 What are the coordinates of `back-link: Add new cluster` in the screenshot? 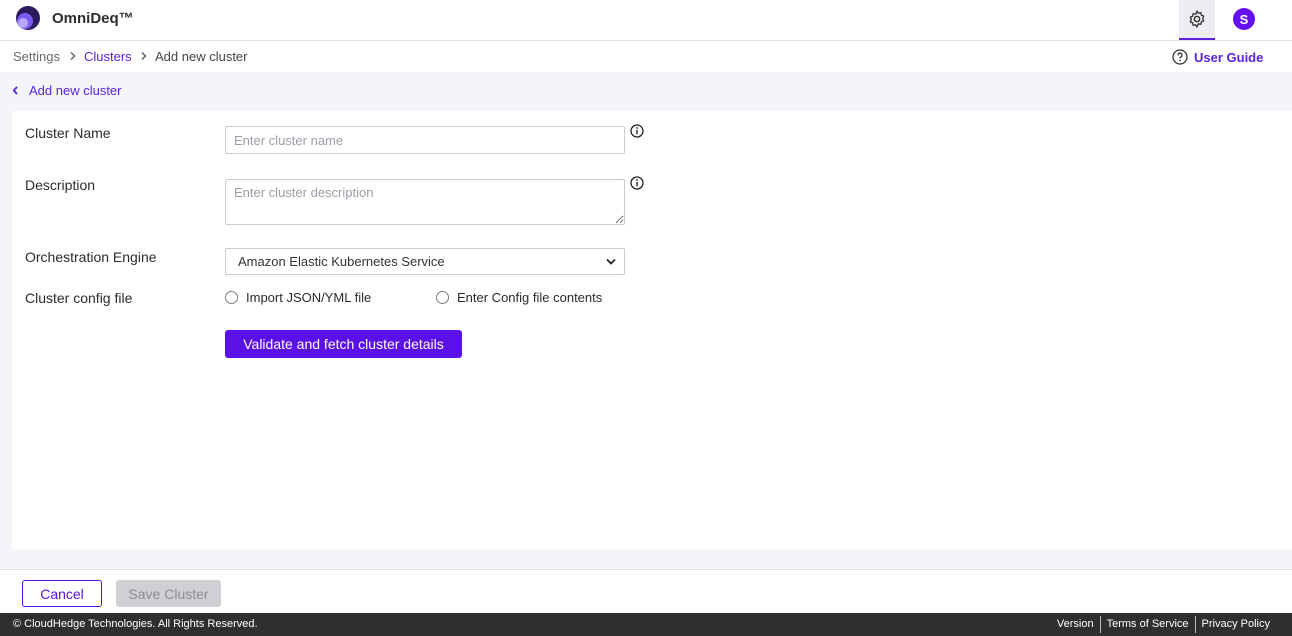 It's located at (67, 90).